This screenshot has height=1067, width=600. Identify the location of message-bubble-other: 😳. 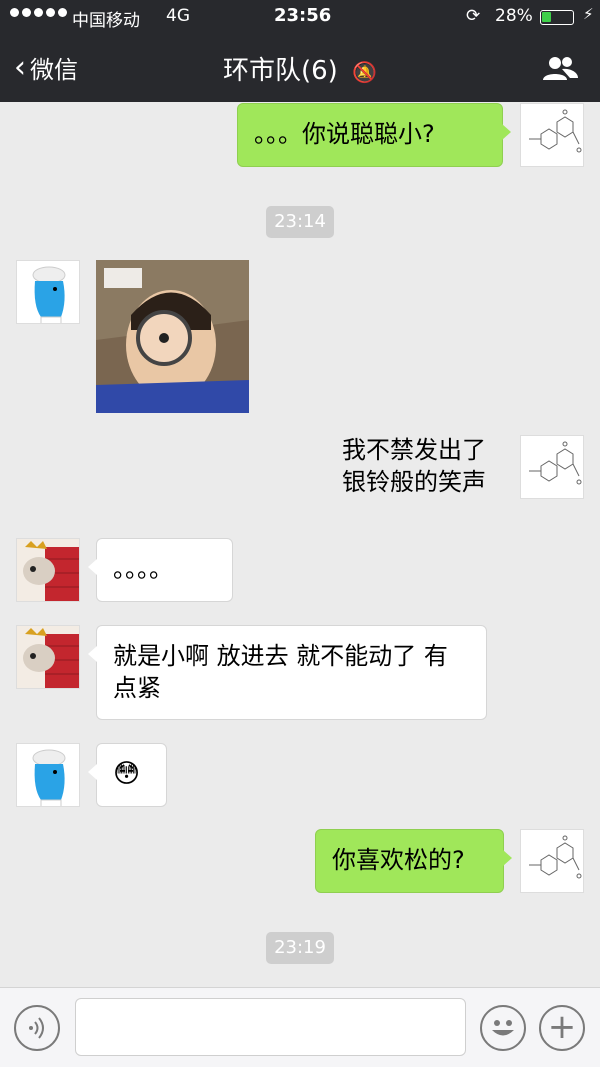
(127, 775).